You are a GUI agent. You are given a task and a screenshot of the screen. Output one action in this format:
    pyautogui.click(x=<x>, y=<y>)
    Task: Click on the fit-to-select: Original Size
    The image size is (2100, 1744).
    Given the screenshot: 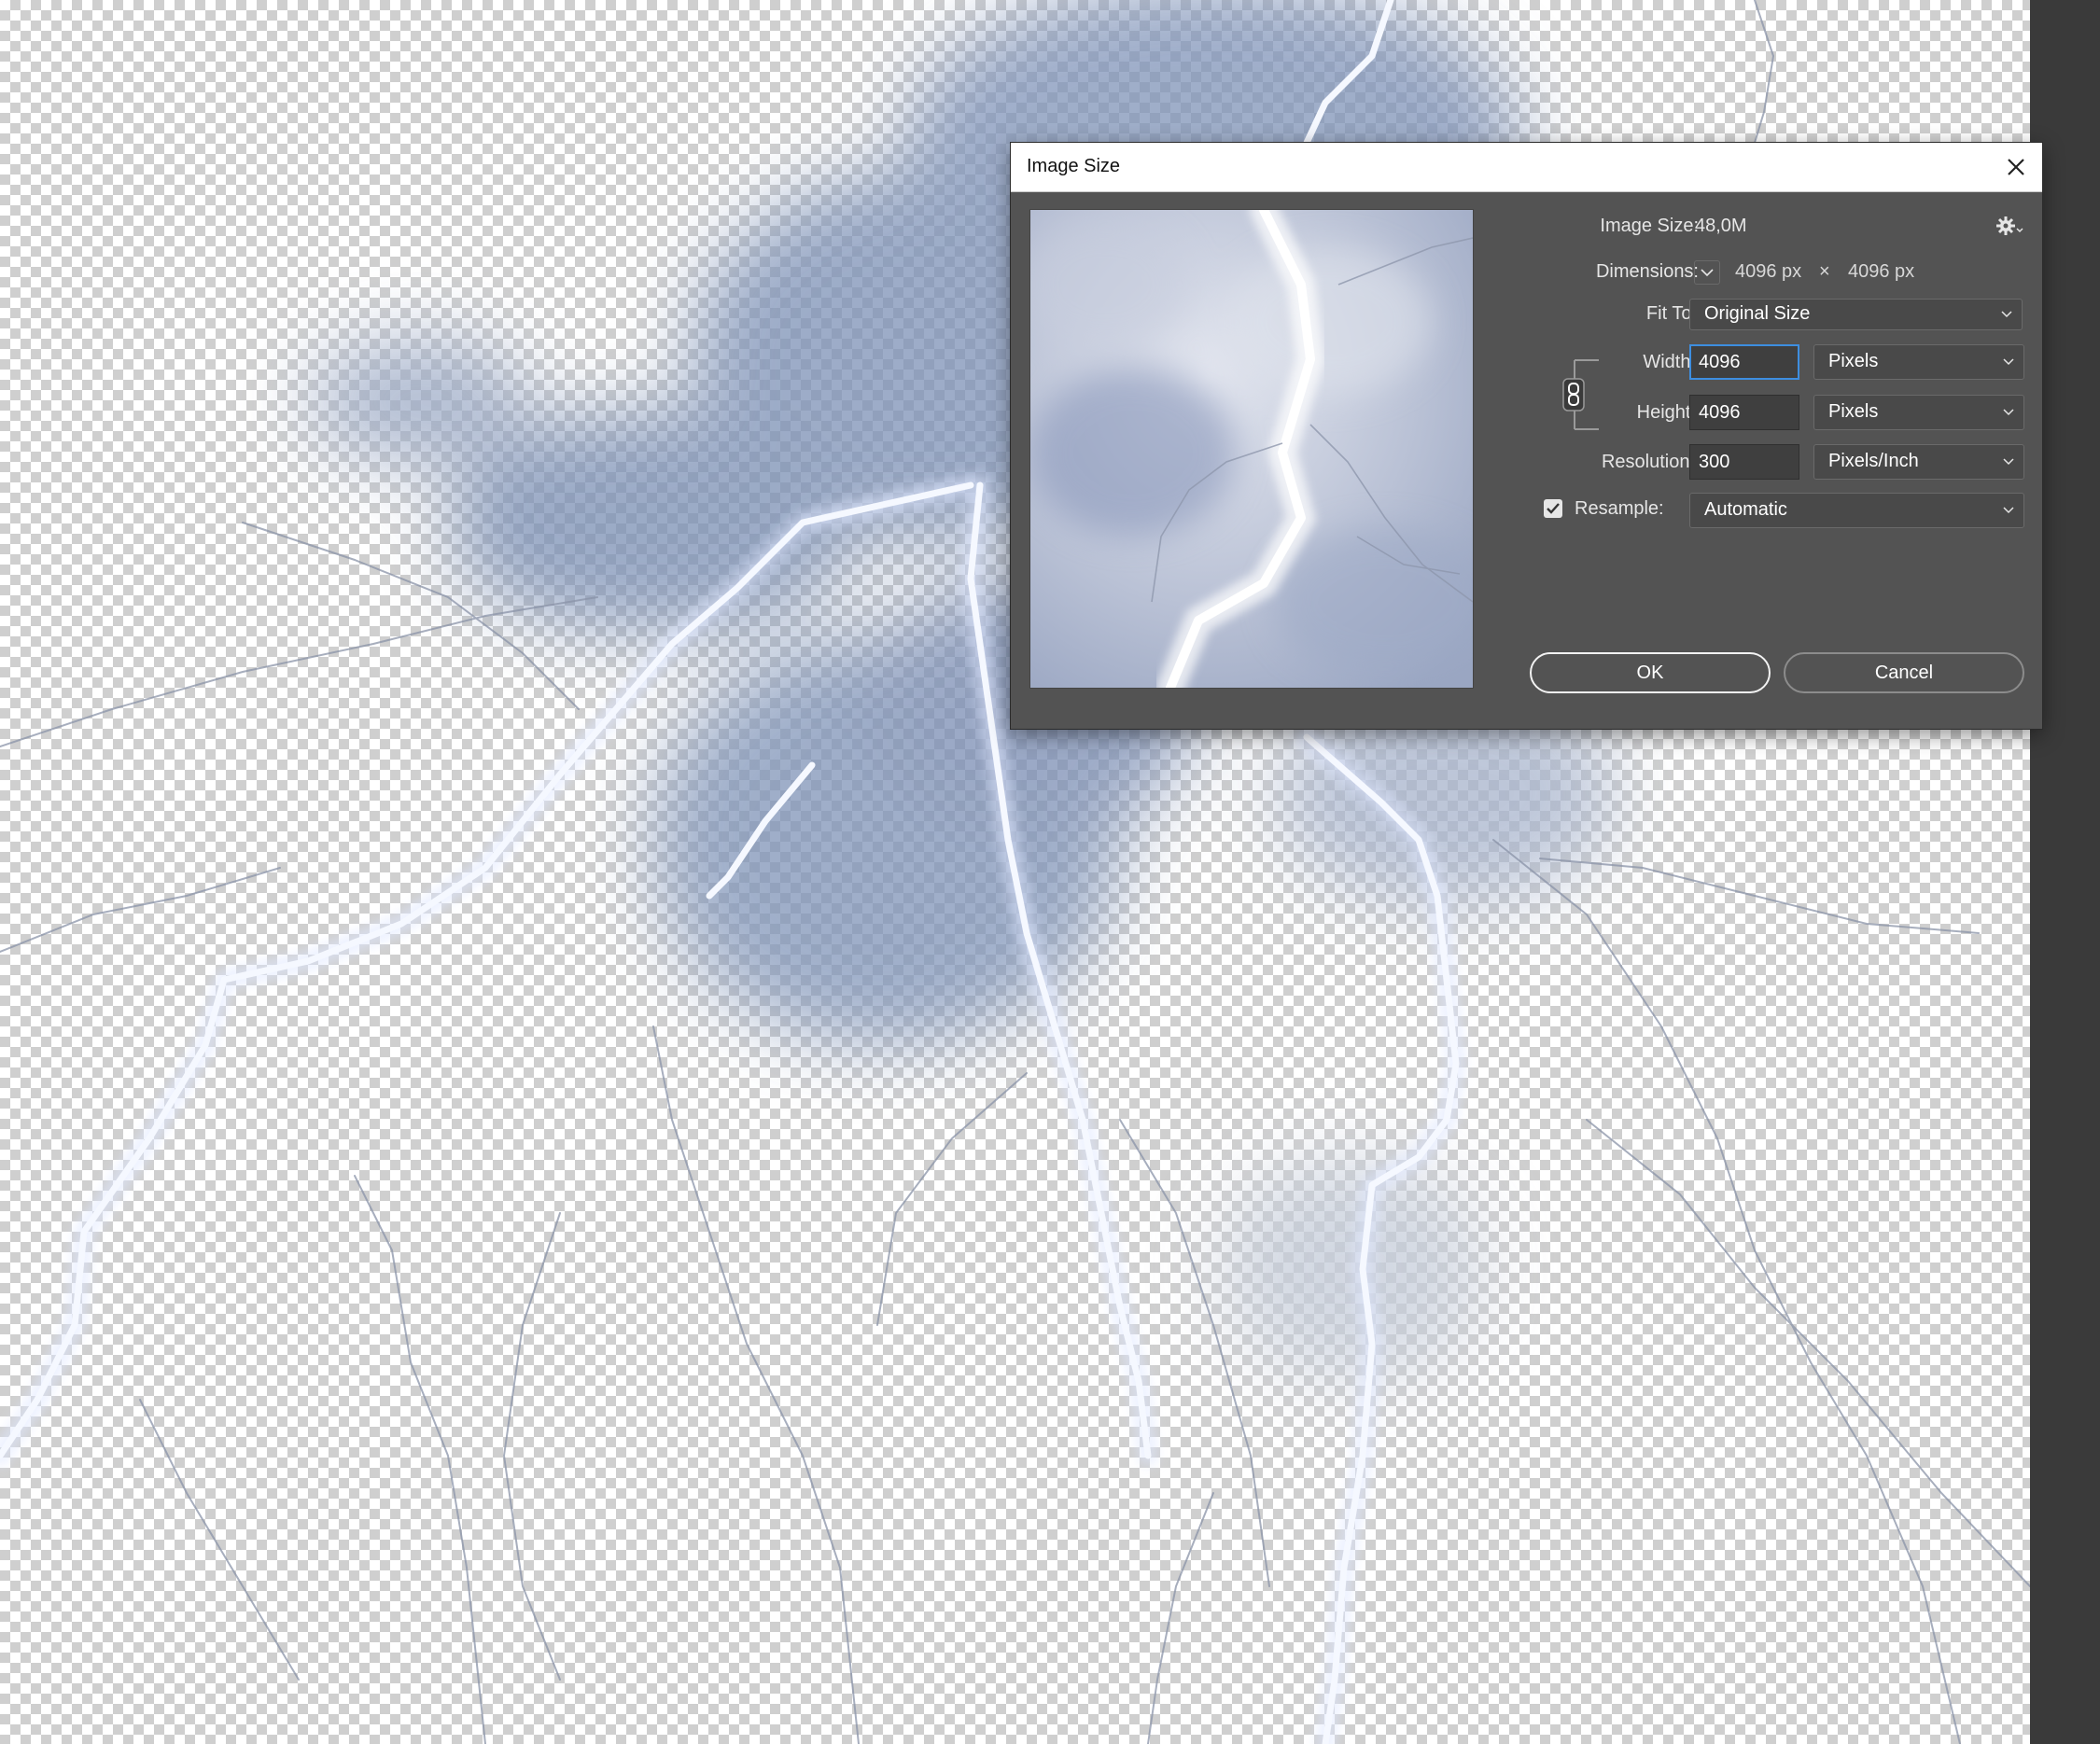 What is the action you would take?
    pyautogui.click(x=1856, y=314)
    